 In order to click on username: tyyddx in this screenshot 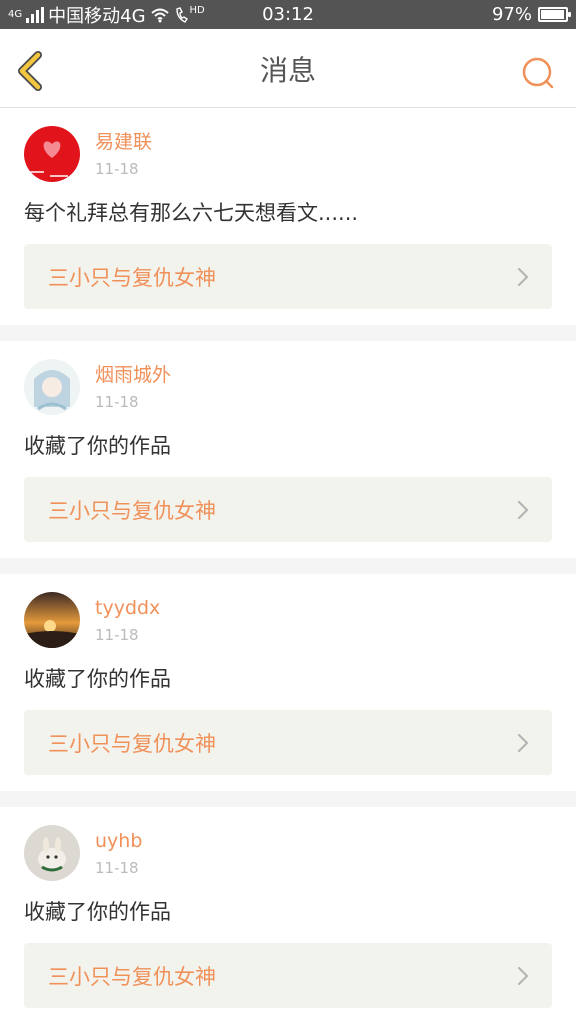, I will do `click(127, 608)`.